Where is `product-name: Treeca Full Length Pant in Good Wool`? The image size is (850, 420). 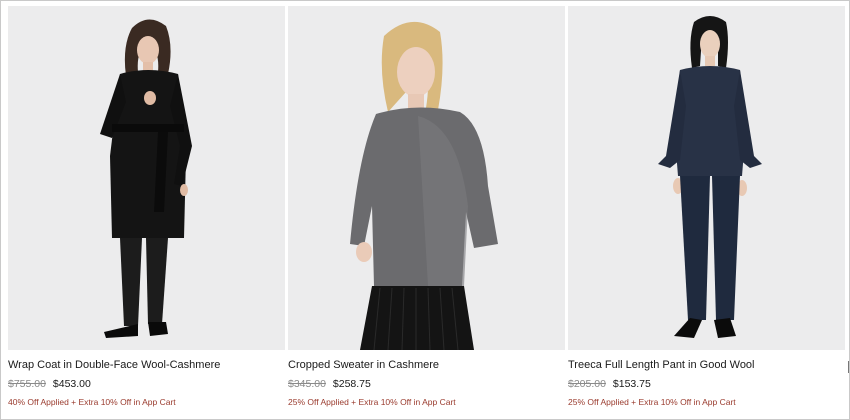
product-name: Treeca Full Length Pant in Good Wool is located at coordinates (706, 365).